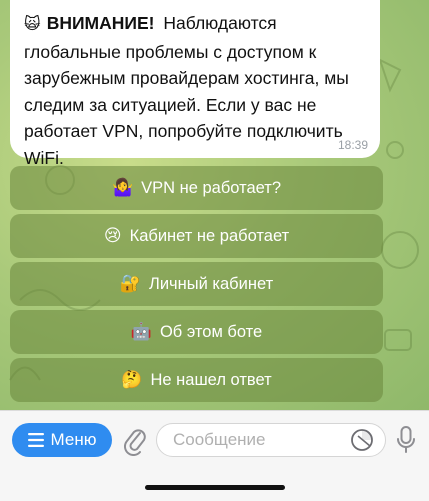  Describe the element at coordinates (219, 439) in the screenshot. I see `message-input-placeholder: Сообщение` at that location.